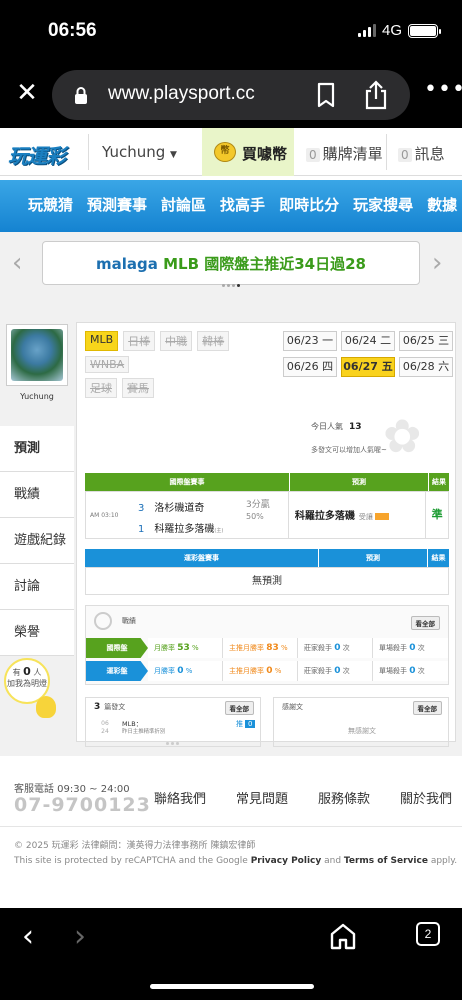  Describe the element at coordinates (344, 797) in the screenshot. I see `footer-link: 服務條款` at that location.